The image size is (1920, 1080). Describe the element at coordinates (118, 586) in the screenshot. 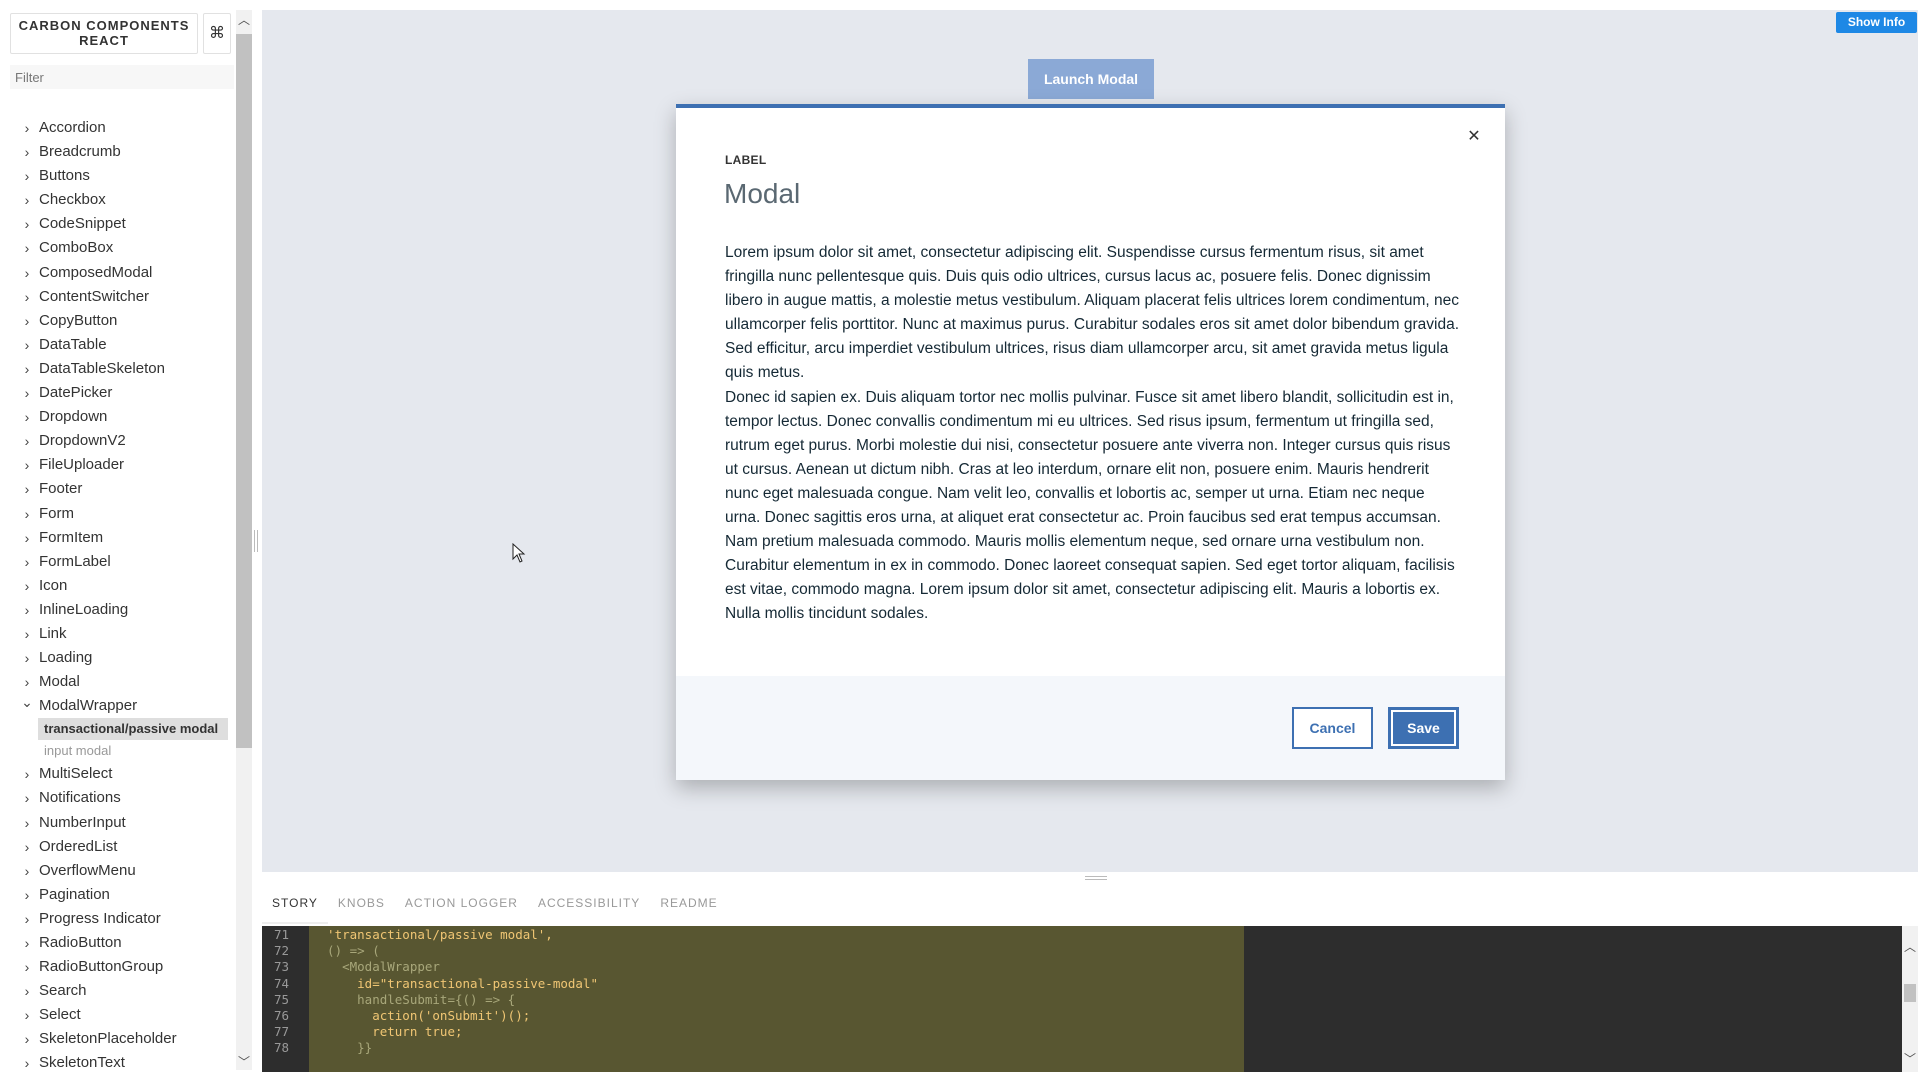

I see `sidebar-item: › Icon` at that location.